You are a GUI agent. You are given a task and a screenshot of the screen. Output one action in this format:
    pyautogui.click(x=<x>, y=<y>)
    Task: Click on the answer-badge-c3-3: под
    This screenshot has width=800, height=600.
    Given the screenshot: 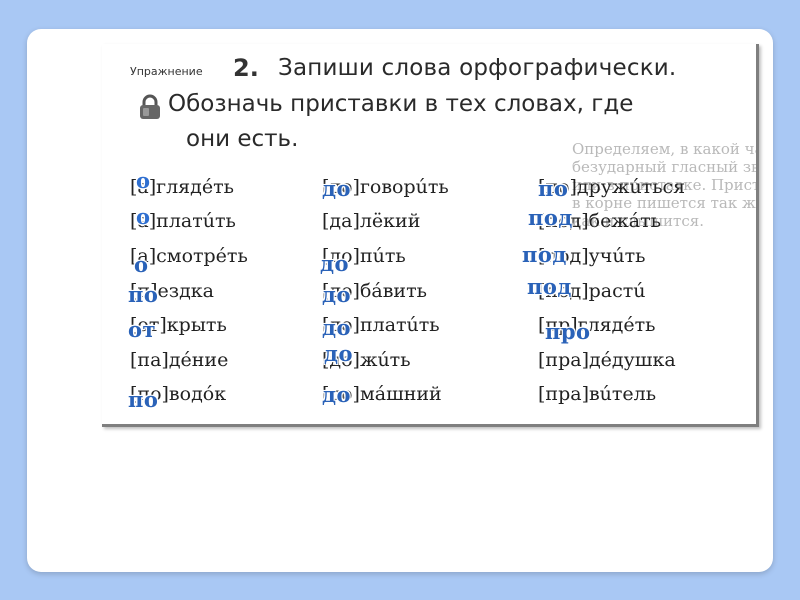 What is the action you would take?
    pyautogui.click(x=544, y=254)
    